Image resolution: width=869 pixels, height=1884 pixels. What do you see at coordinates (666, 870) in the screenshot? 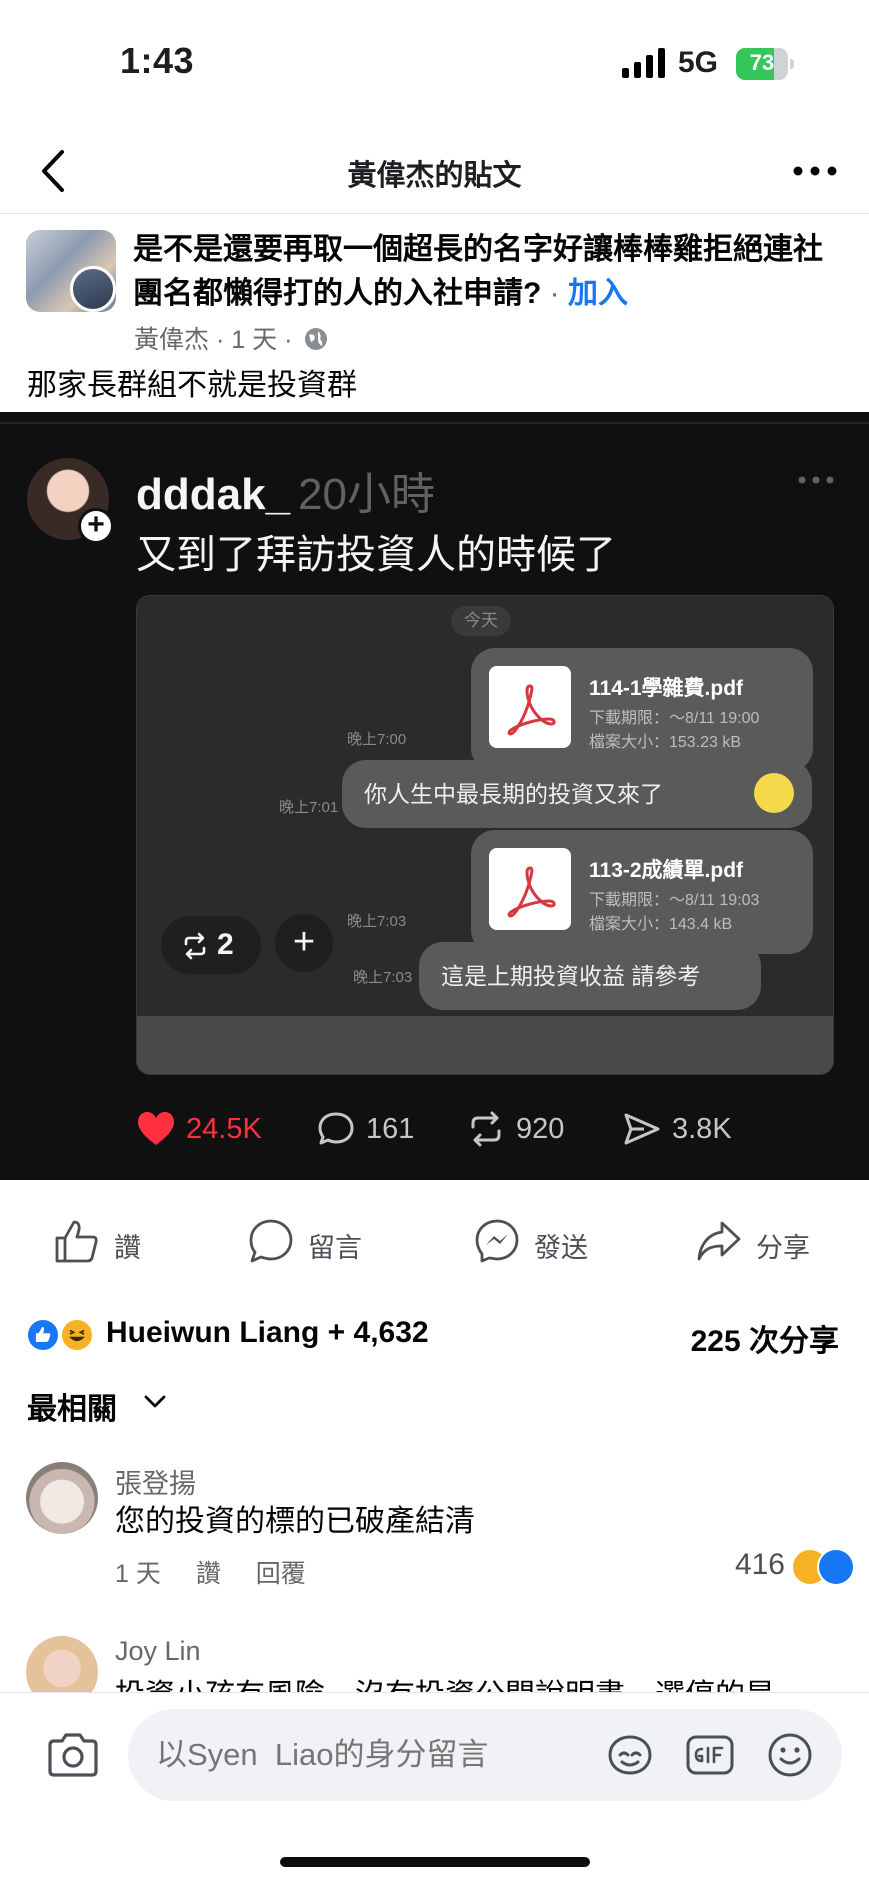
I see `file-name: 113-2成績單.pdf` at bounding box center [666, 870].